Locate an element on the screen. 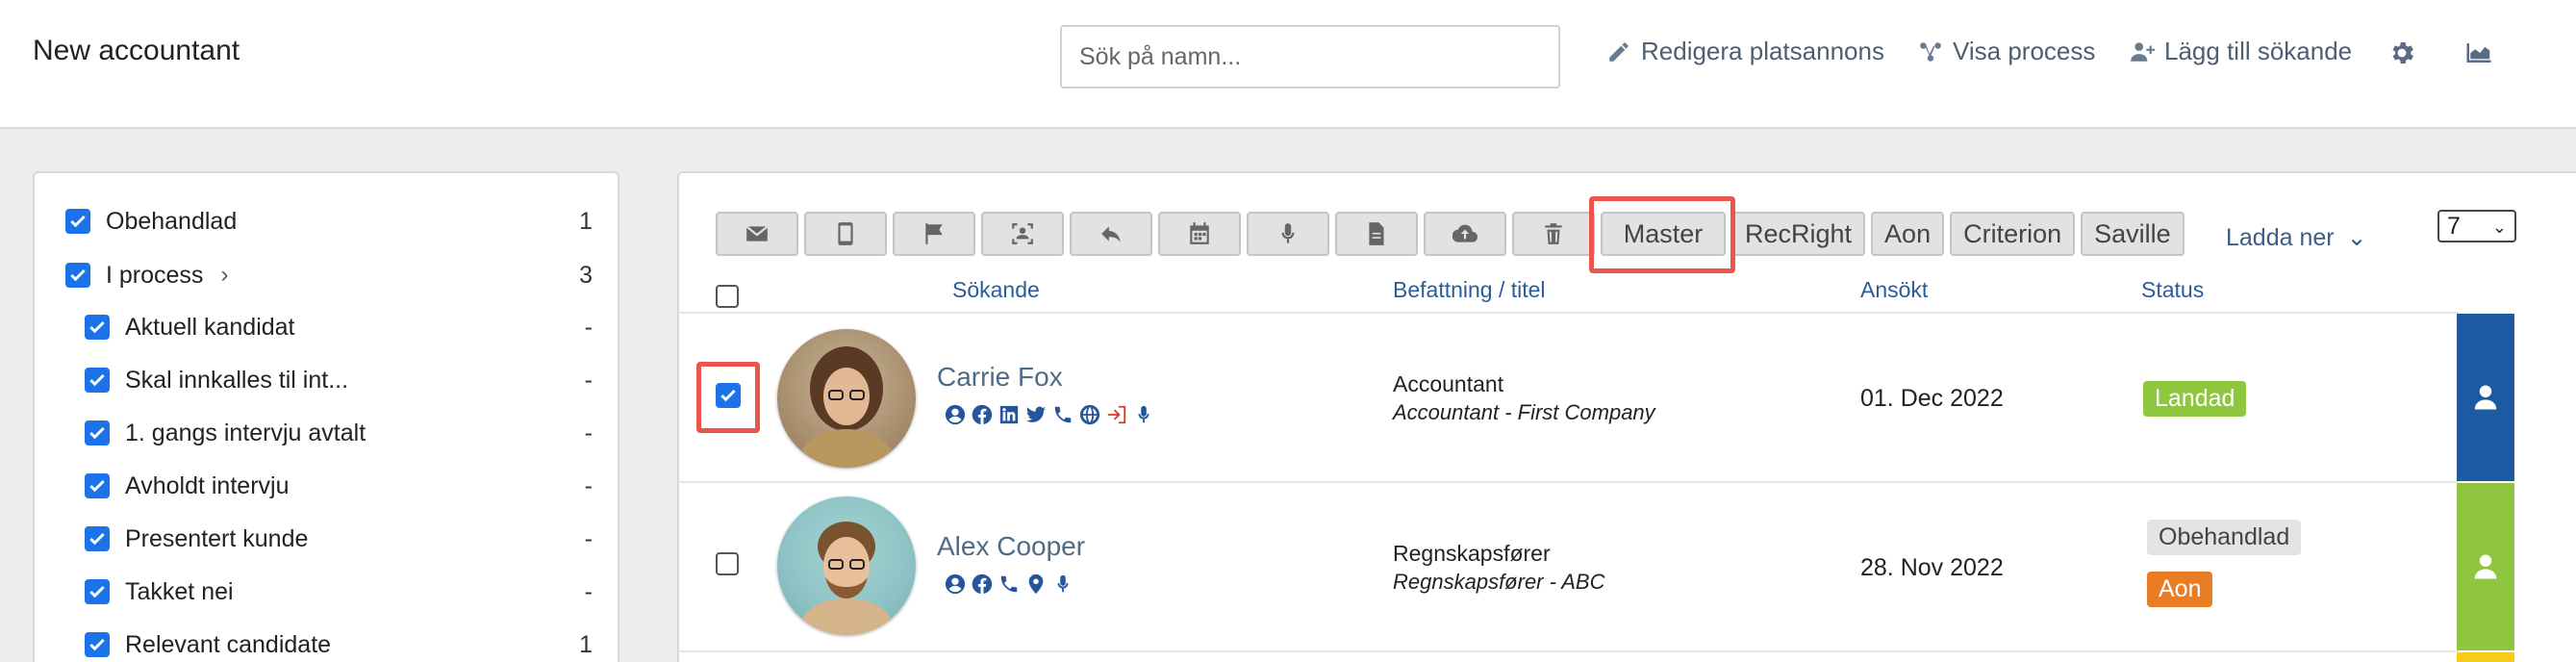 The image size is (2576, 662). search-input is located at coordinates (1310, 57).